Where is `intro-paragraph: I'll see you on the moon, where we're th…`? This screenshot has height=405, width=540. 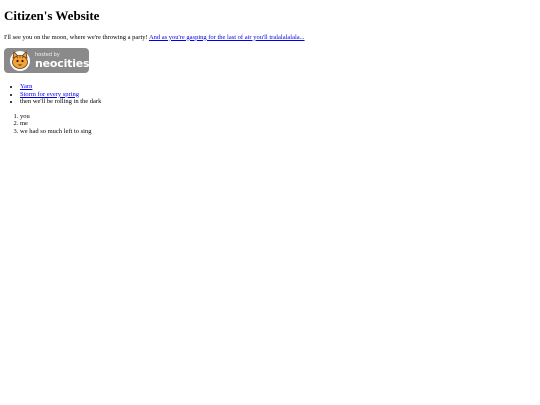
intro-paragraph: I'll see you on the moon, where we're th… is located at coordinates (270, 37).